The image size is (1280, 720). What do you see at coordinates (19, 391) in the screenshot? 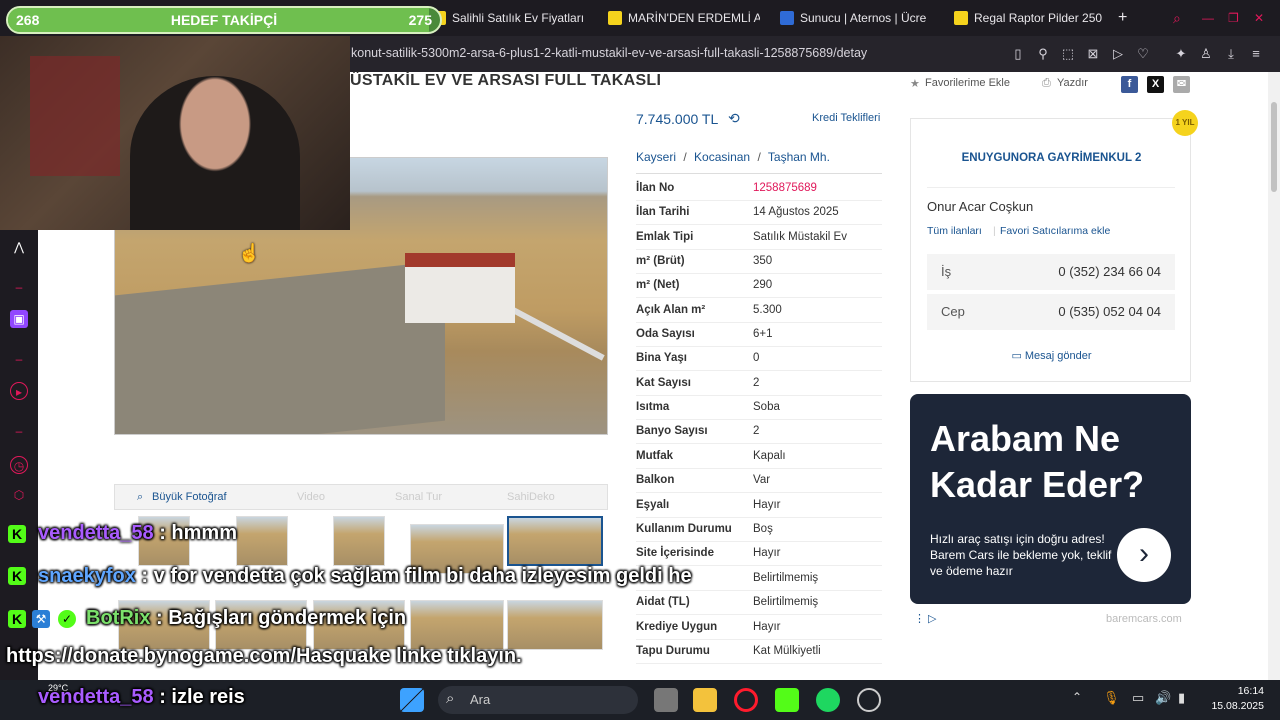
I see `player-icon: ▸` at bounding box center [19, 391].